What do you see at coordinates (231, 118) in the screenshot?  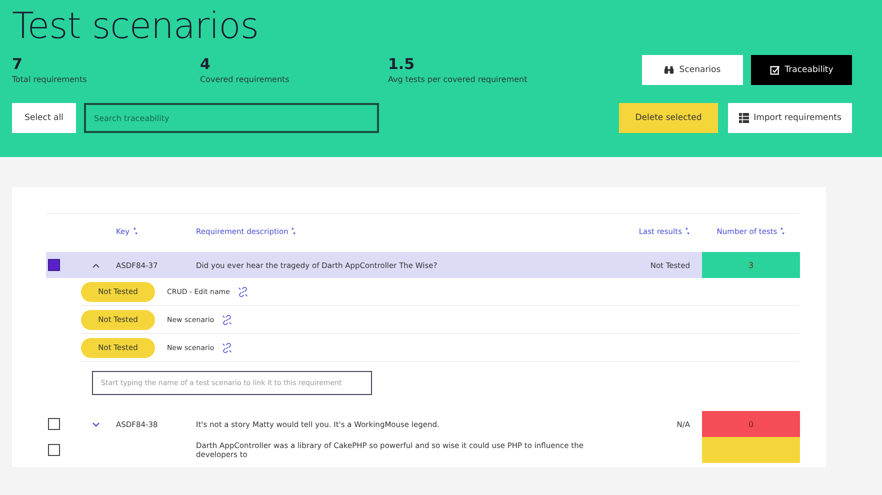 I see `search-field: Search traceability` at bounding box center [231, 118].